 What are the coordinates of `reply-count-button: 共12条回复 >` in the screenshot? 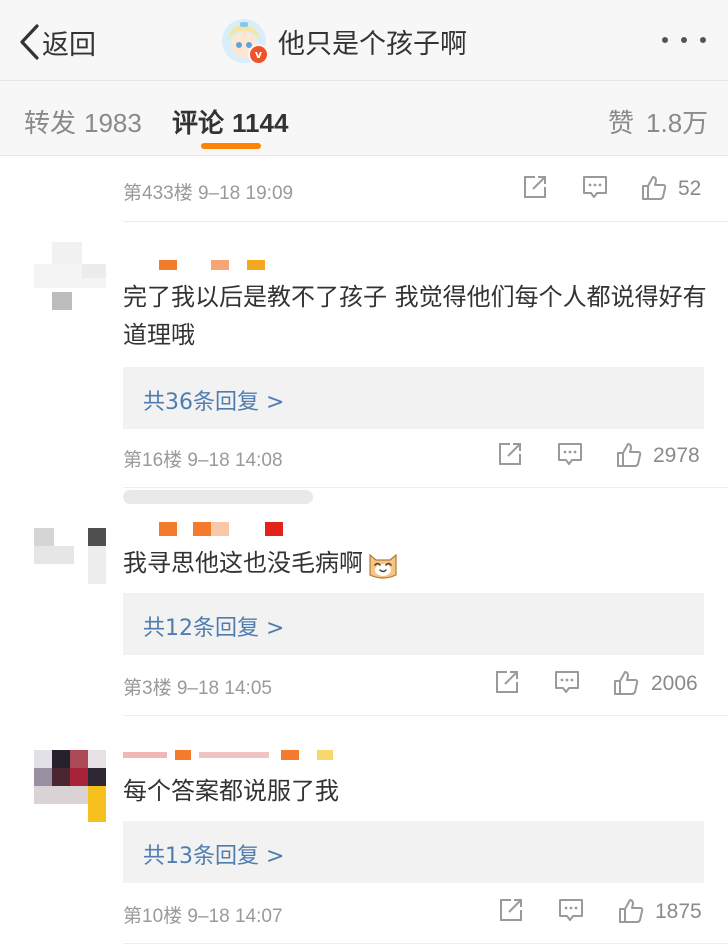 It's located at (413, 624).